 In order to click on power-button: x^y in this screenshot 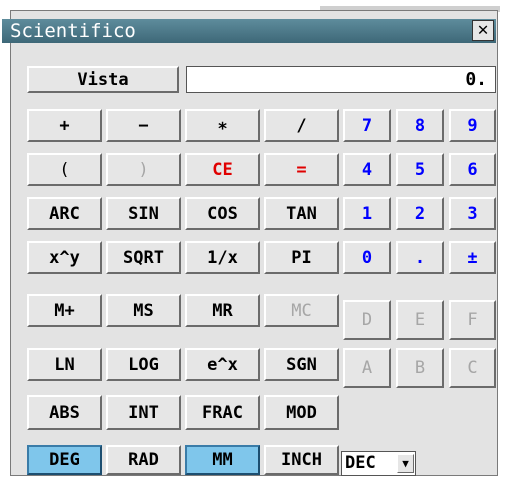, I will do `click(64, 257)`.